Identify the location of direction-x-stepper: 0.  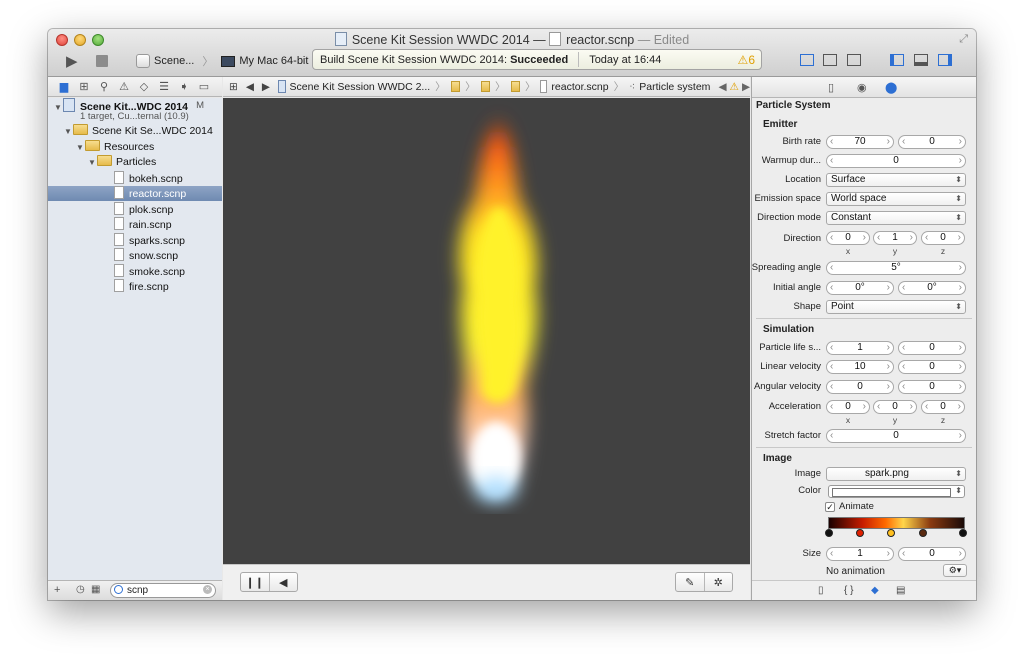
(848, 238).